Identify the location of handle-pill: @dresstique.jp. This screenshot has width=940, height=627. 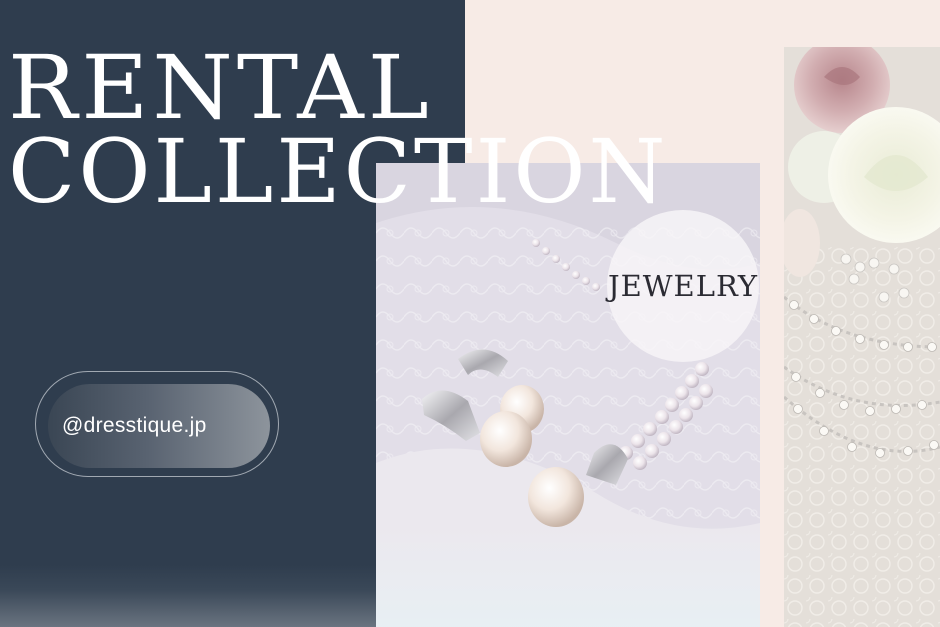
(159, 426).